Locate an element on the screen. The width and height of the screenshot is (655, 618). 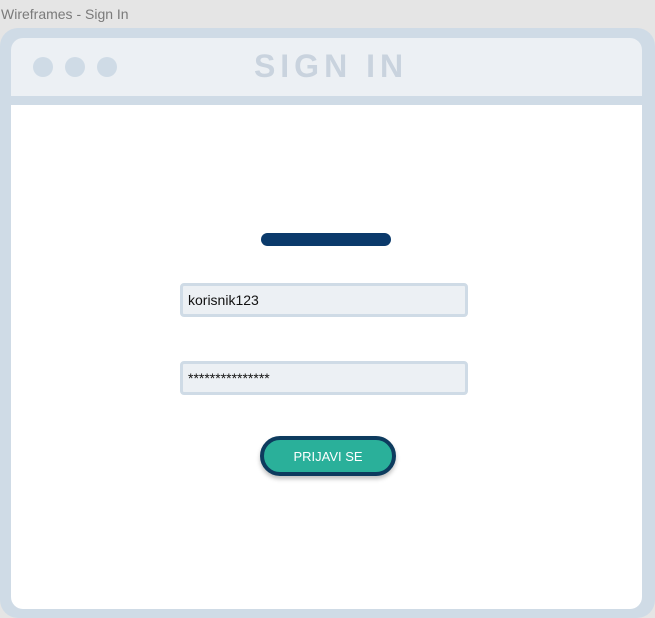
sign-in-button: PRIJAVI SE is located at coordinates (328, 456).